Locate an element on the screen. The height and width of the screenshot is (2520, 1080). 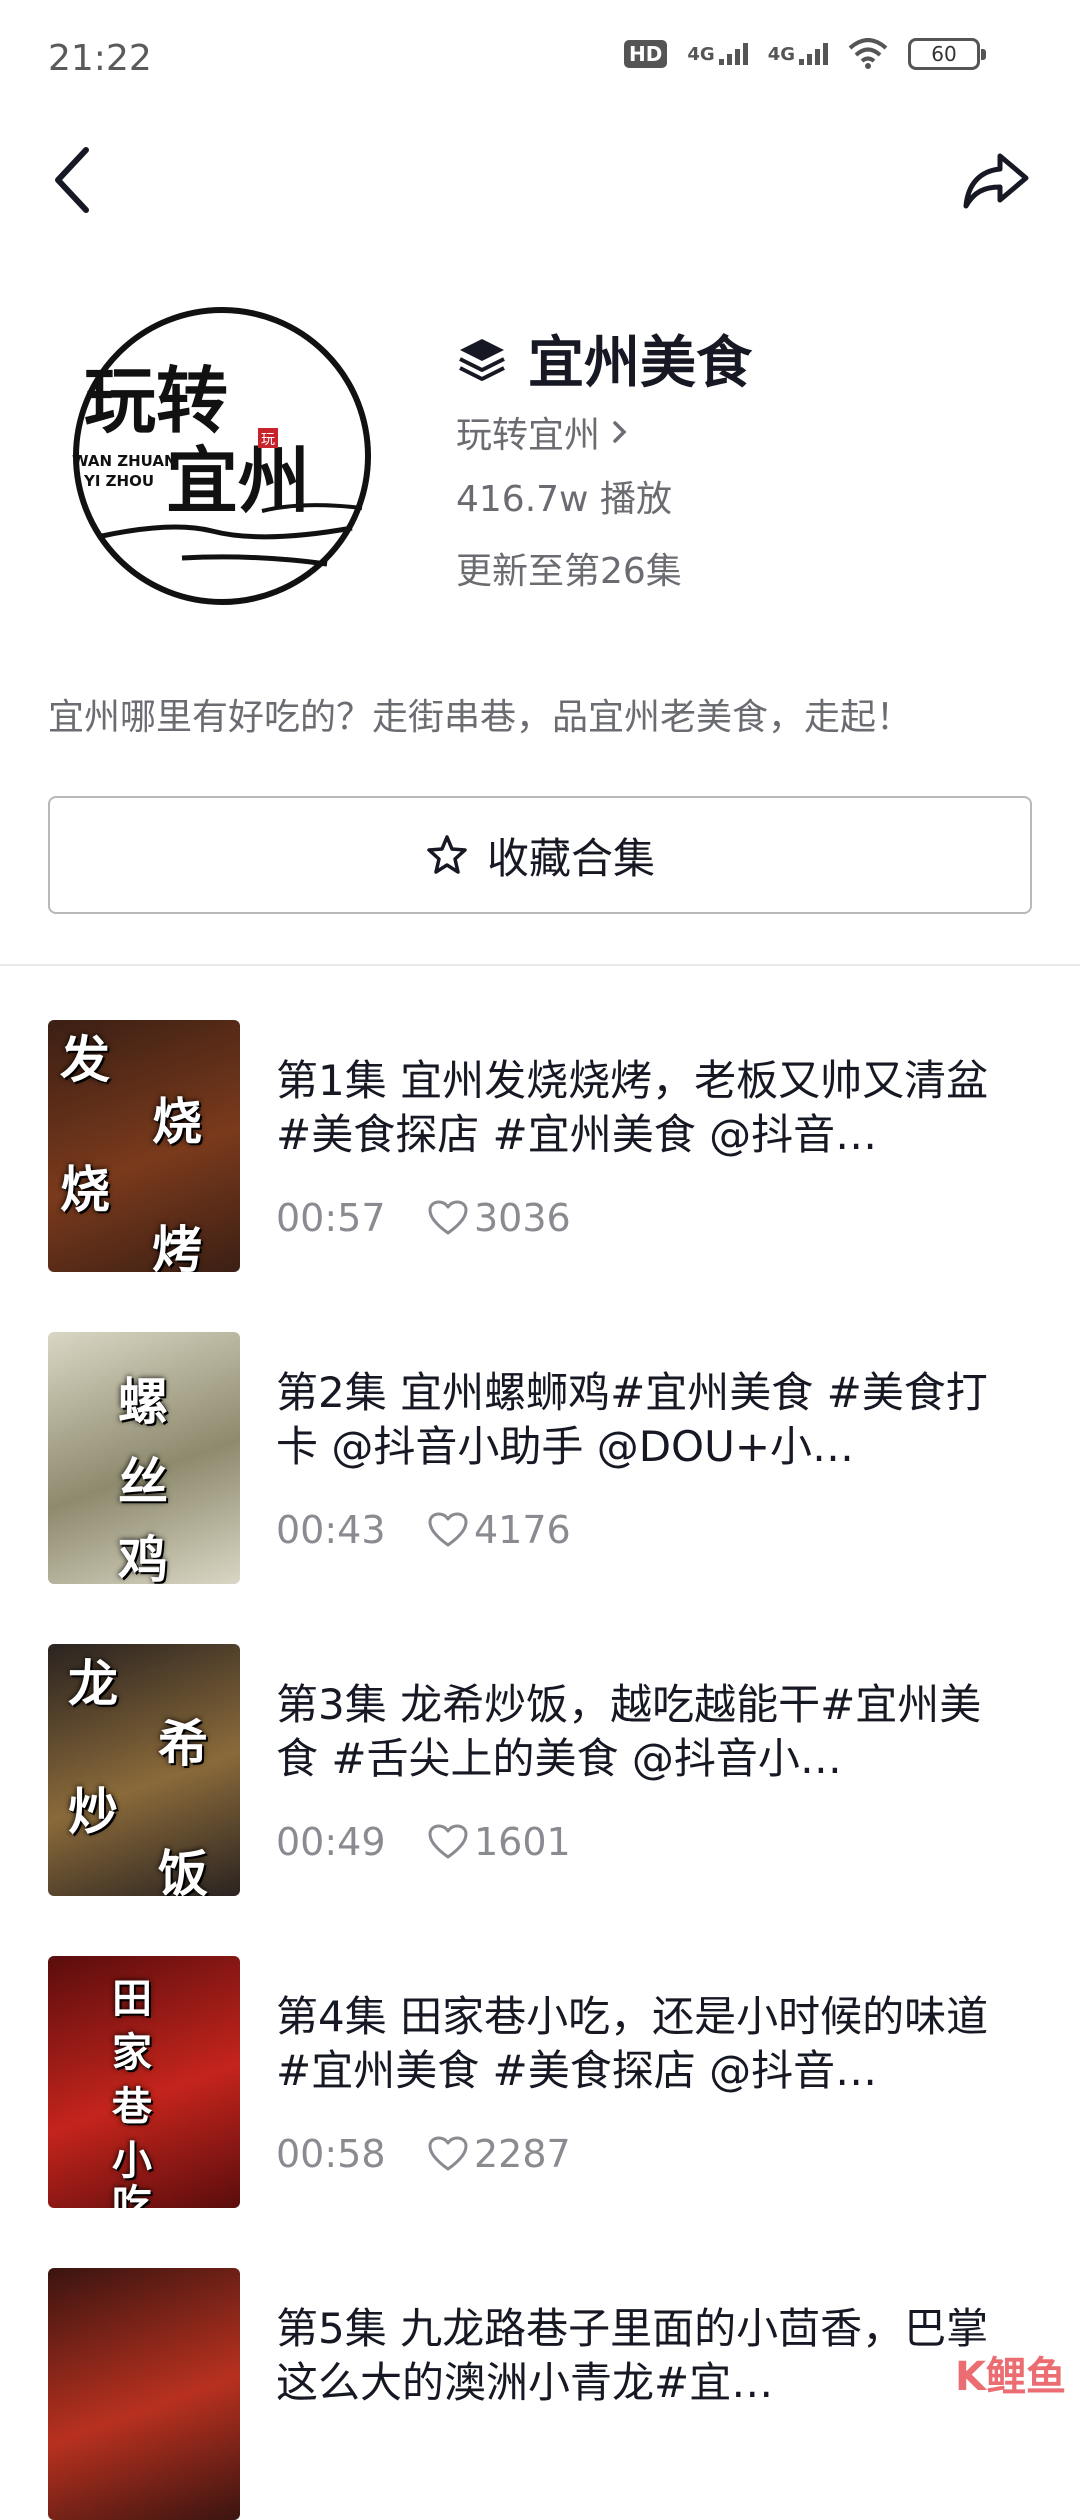
author-name: 玩转宜州 is located at coordinates (528, 432).